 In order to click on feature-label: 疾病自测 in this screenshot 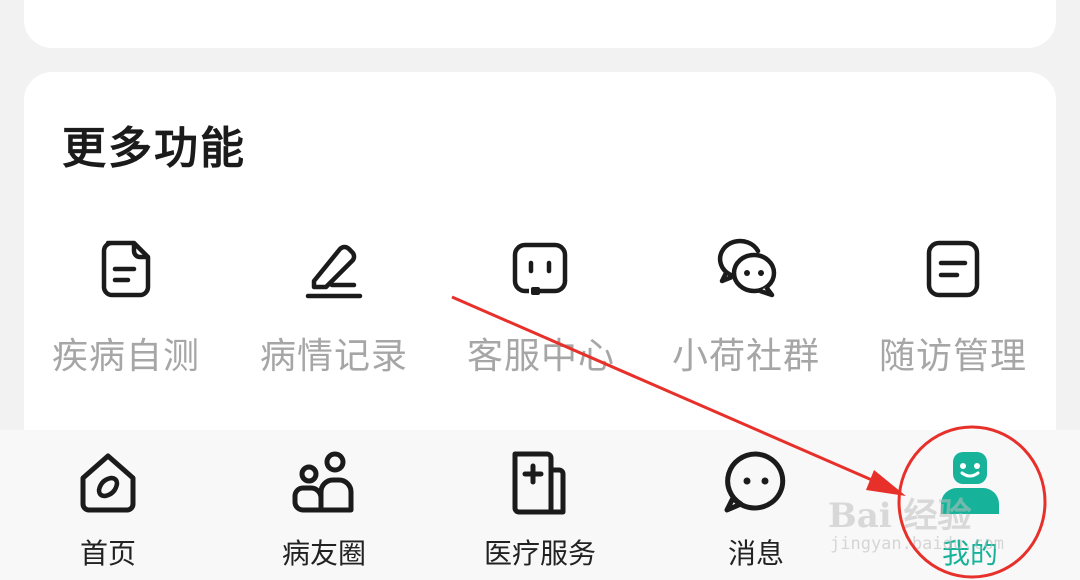, I will do `click(125, 356)`.